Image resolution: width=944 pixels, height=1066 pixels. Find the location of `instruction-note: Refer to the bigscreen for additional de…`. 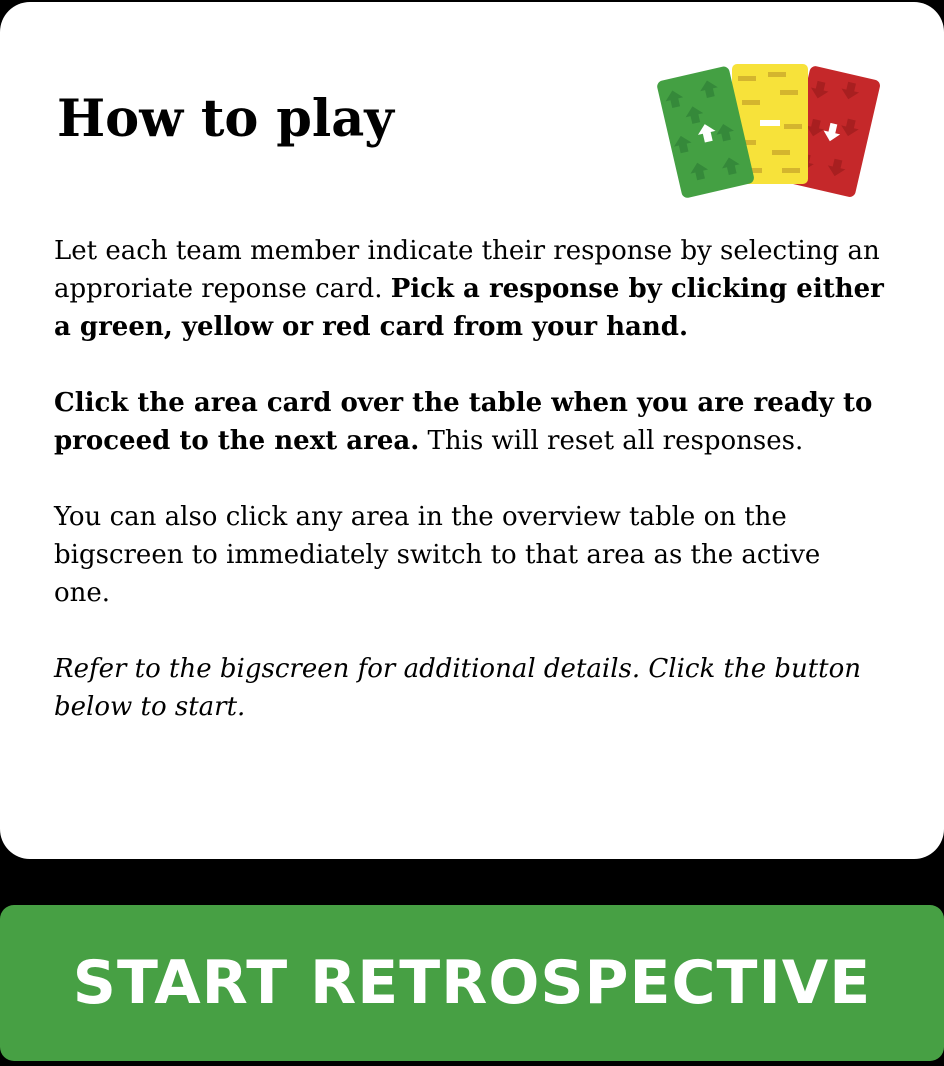

instruction-note: Refer to the bigscreen for additional de… is located at coordinates (458, 688).